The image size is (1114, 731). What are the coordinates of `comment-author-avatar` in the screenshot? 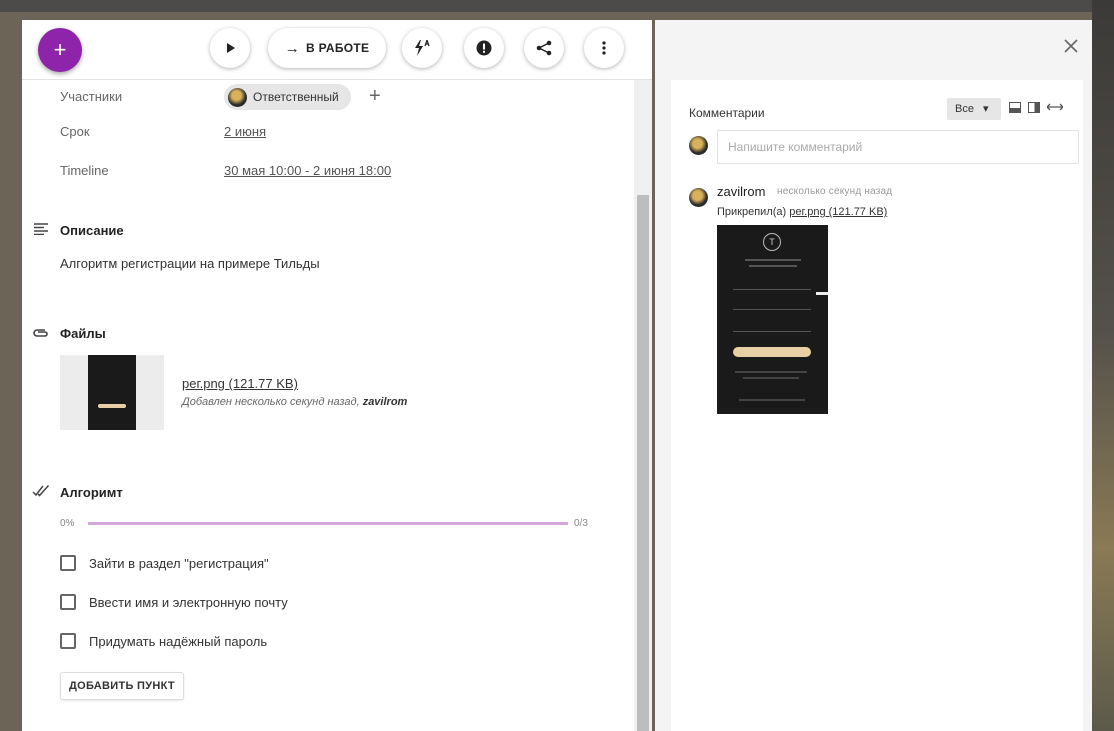 It's located at (698, 197).